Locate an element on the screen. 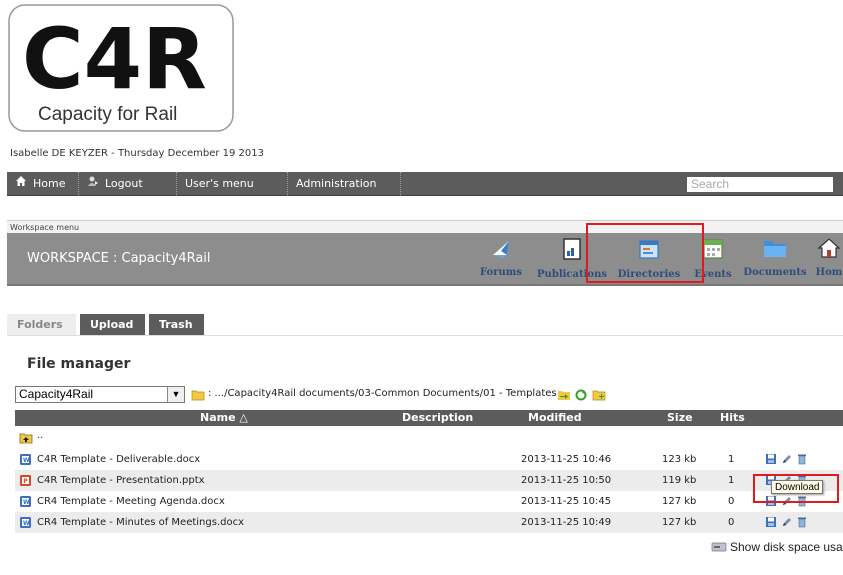 Image resolution: width=843 pixels, height=575 pixels. file-modified: 2013-11-25 10:46 is located at coordinates (566, 459).